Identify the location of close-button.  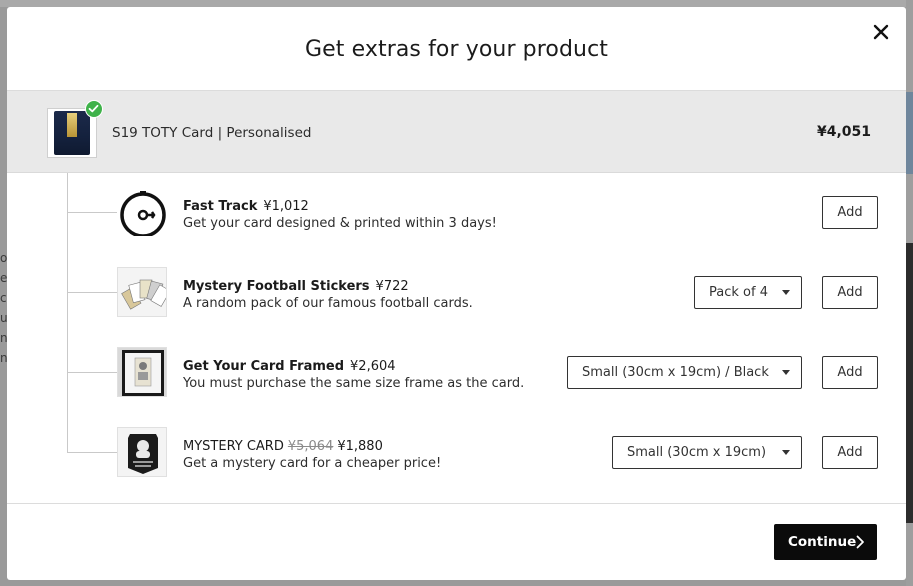
(881, 32).